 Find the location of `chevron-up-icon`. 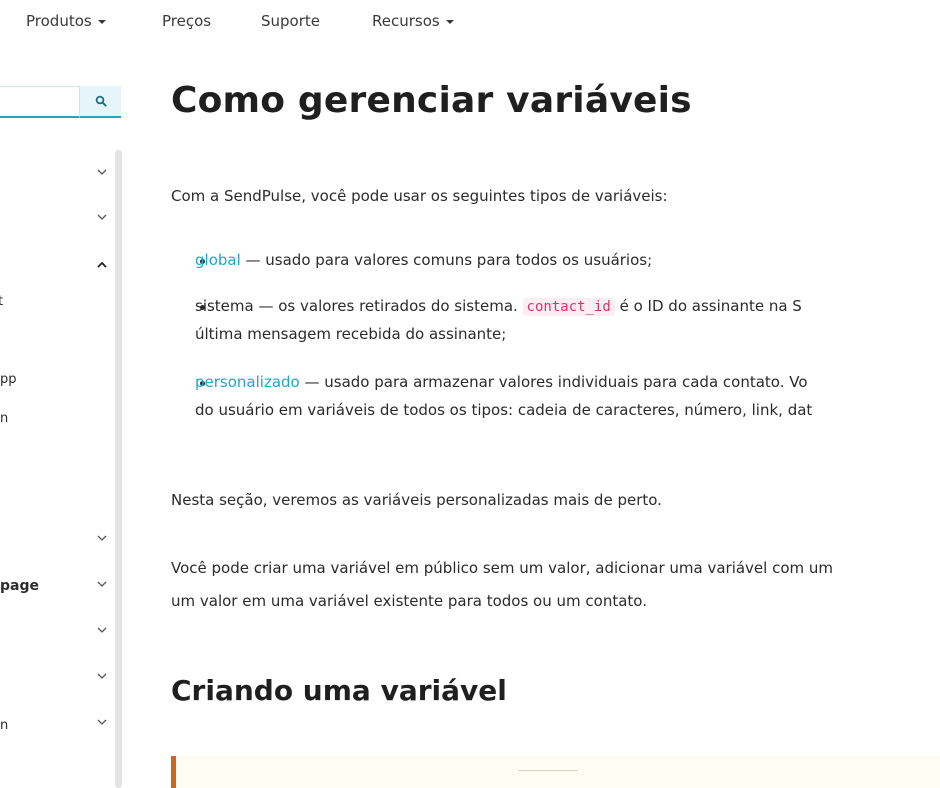

chevron-up-icon is located at coordinates (102, 265).